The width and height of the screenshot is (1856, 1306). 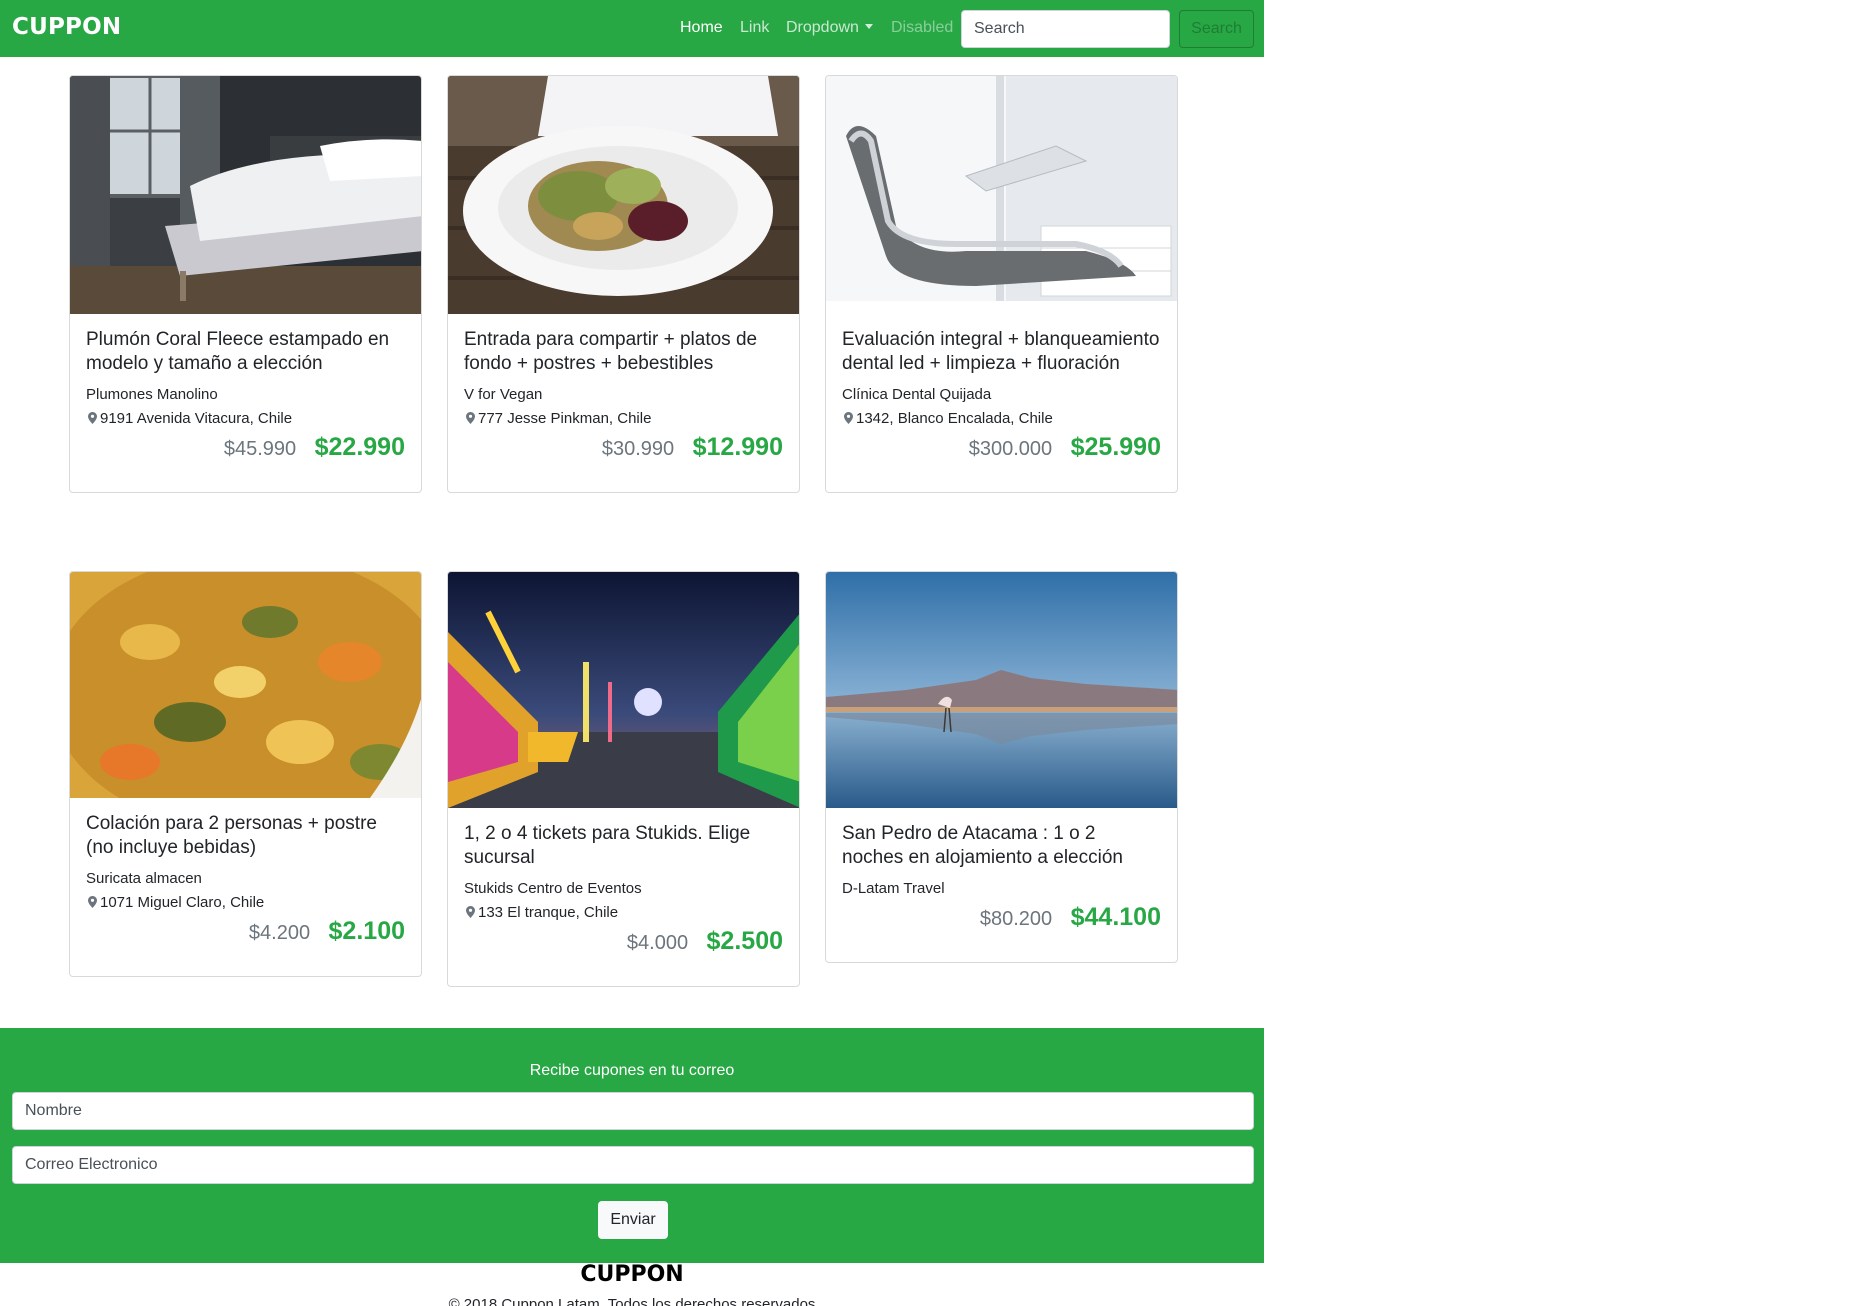 I want to click on card-address-text: 777 Jesse Pinkman, Chile, so click(x=565, y=418).